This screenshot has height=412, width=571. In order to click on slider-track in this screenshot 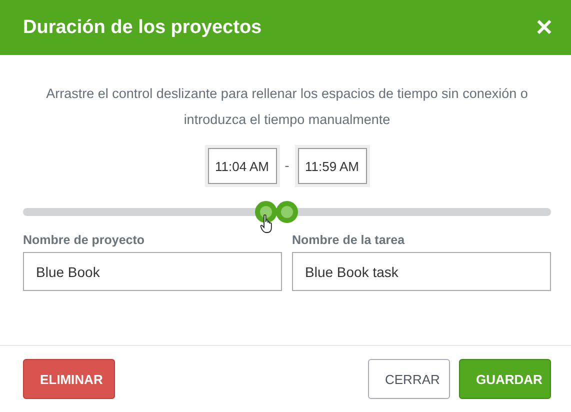, I will do `click(287, 212)`.